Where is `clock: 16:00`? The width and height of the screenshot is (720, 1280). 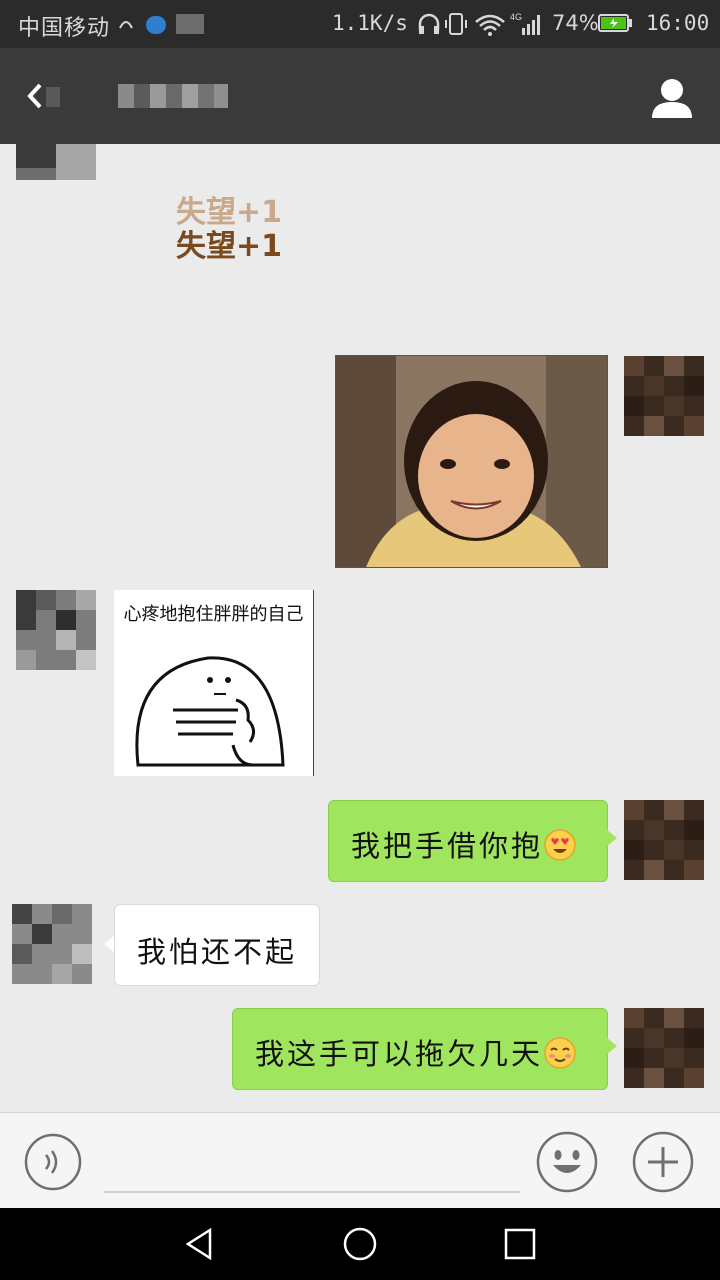 clock: 16:00 is located at coordinates (678, 23).